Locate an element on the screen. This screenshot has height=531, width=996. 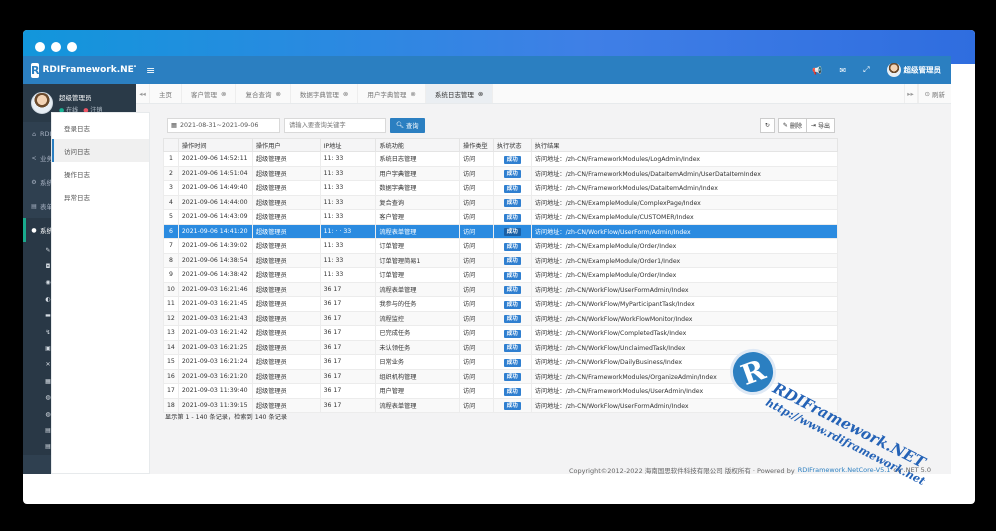
column-header: 系统功能 is located at coordinates (417, 145).